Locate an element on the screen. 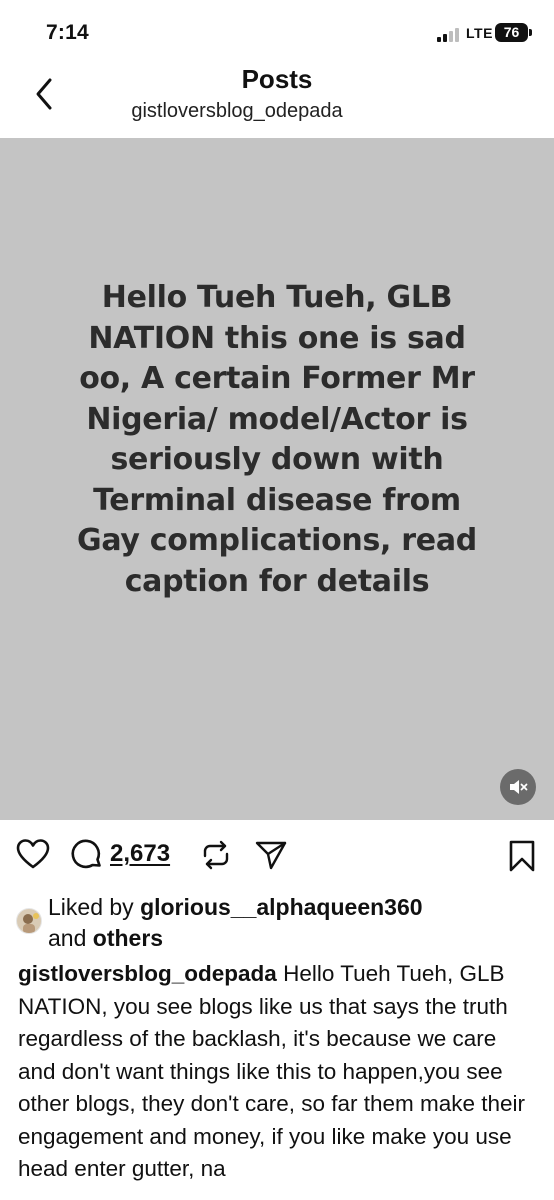  like-button is located at coordinates (33, 856).